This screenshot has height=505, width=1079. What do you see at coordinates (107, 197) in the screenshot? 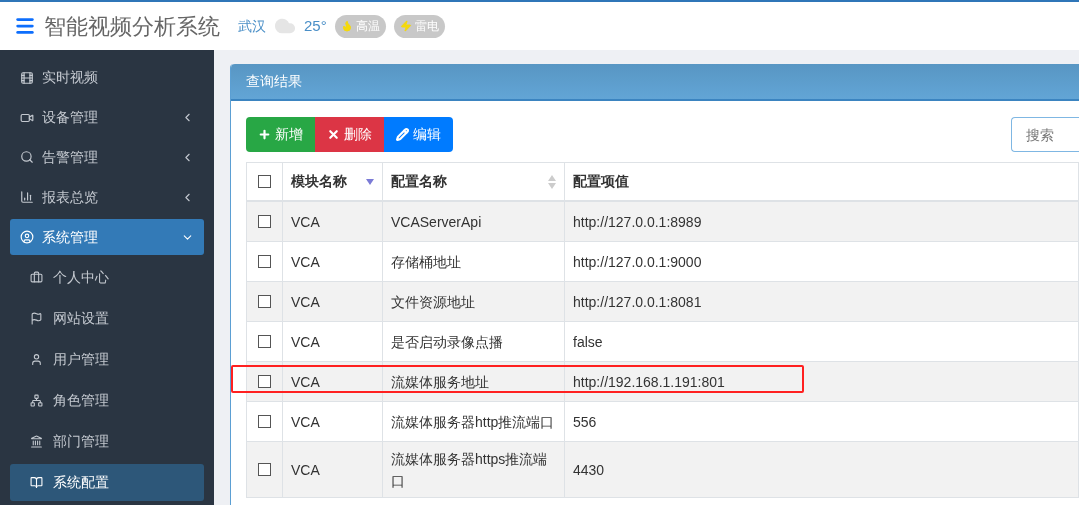
I see `sidebar-item: 报表总览` at bounding box center [107, 197].